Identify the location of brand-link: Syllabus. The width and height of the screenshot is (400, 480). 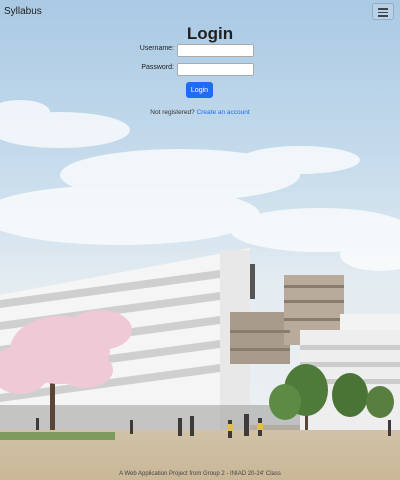
(23, 11).